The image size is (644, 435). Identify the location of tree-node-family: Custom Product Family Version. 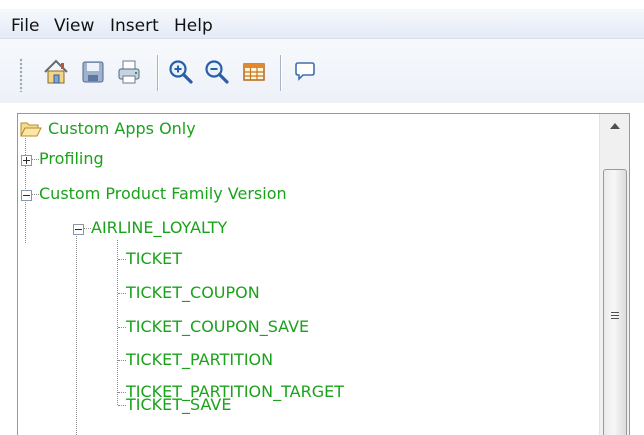
(163, 194).